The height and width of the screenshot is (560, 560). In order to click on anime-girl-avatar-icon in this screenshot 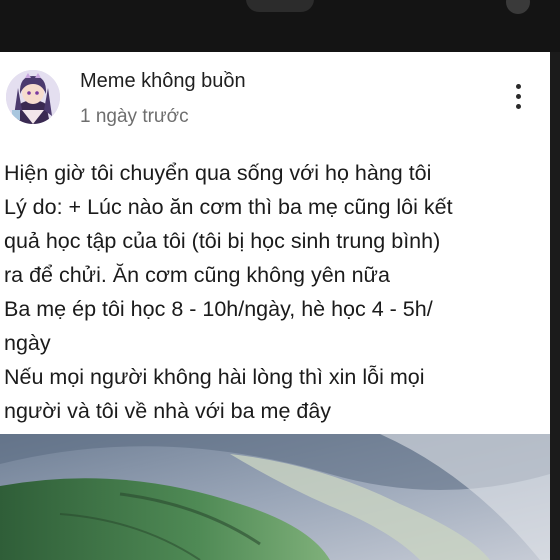, I will do `click(33, 97)`.